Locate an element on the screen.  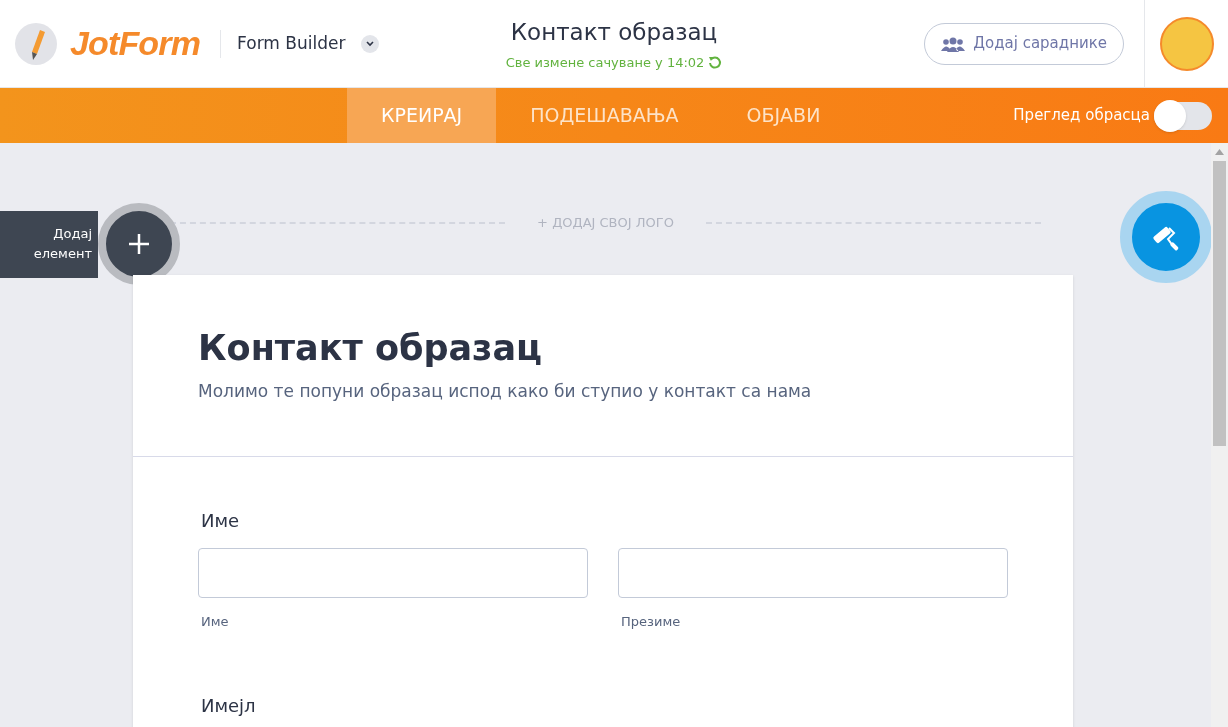
people-icon is located at coordinates (953, 43).